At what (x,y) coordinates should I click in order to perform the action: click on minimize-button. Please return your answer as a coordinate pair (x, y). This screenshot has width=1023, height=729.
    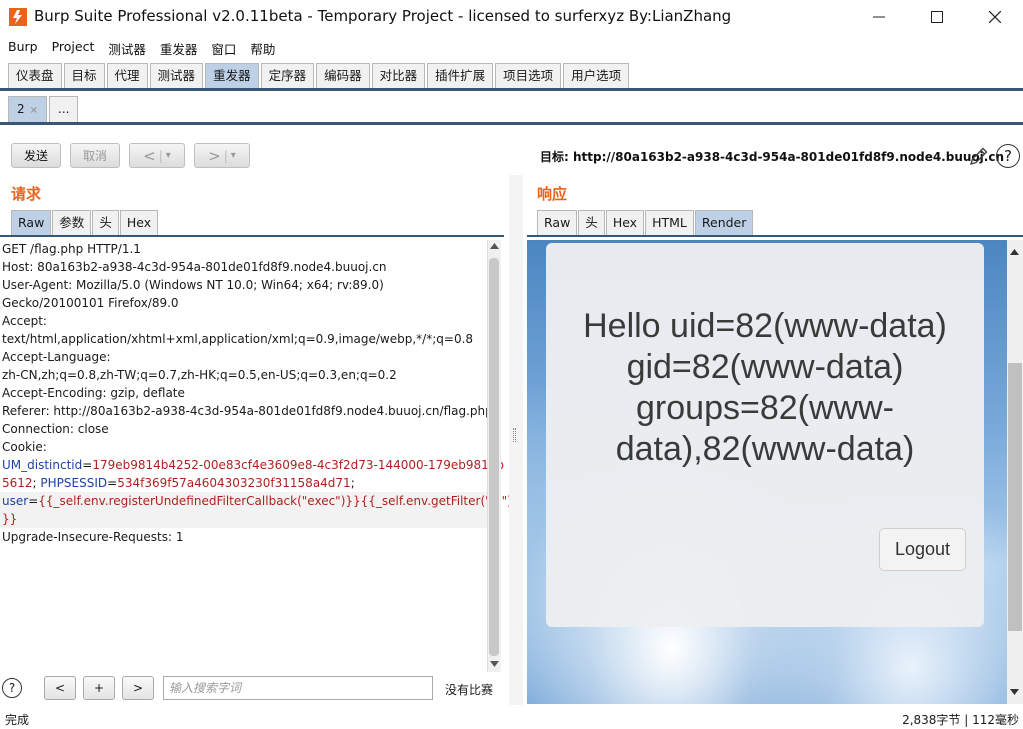
    Looking at the image, I should click on (879, 17).